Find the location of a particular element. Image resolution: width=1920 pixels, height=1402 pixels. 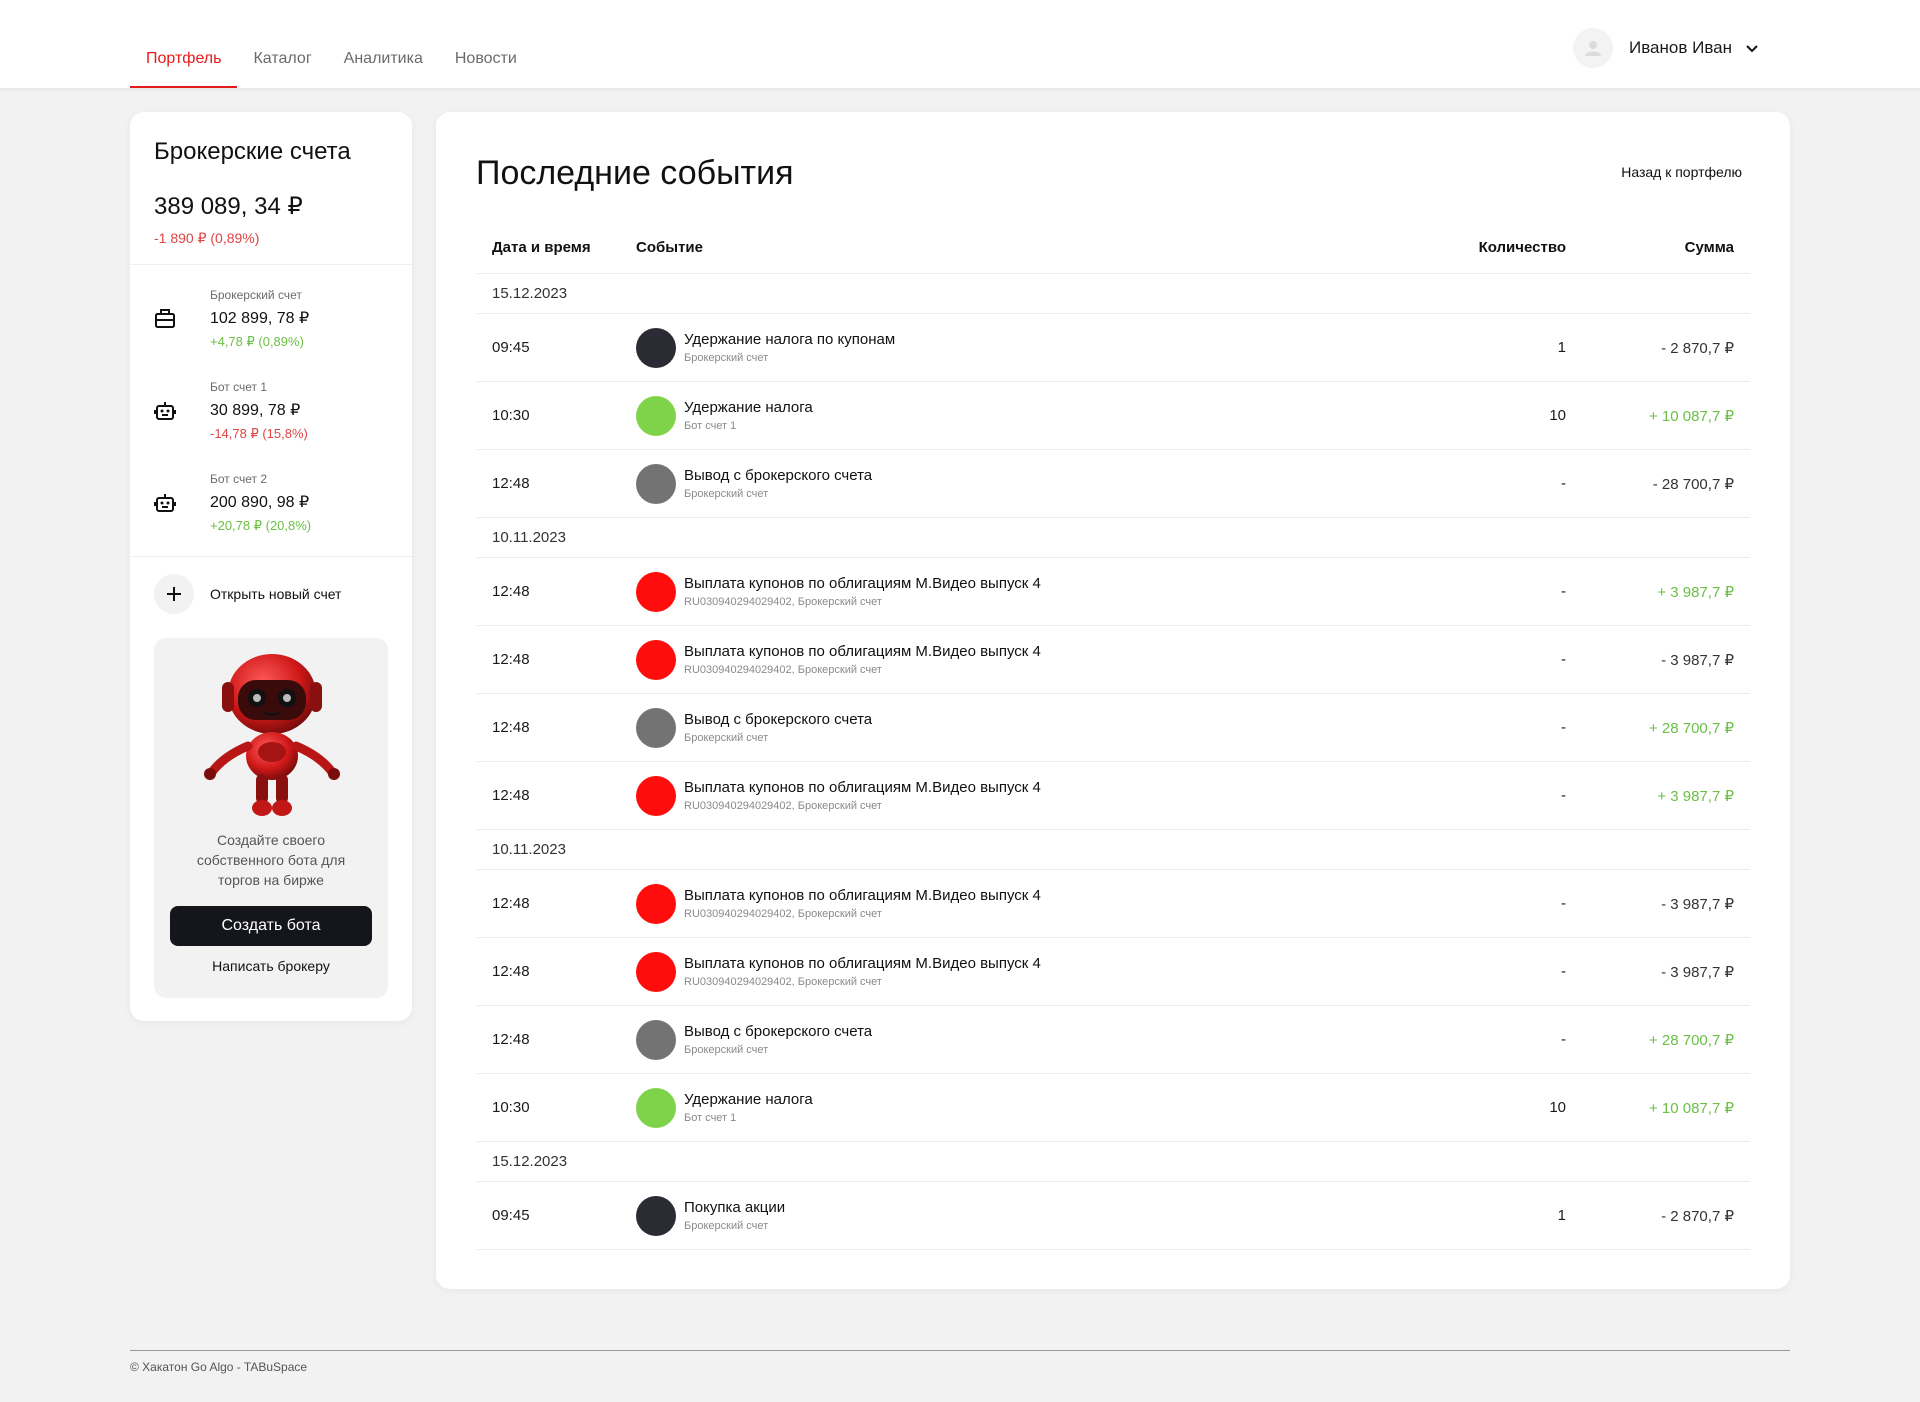

event-quantity: 1 is located at coordinates (1561, 347).